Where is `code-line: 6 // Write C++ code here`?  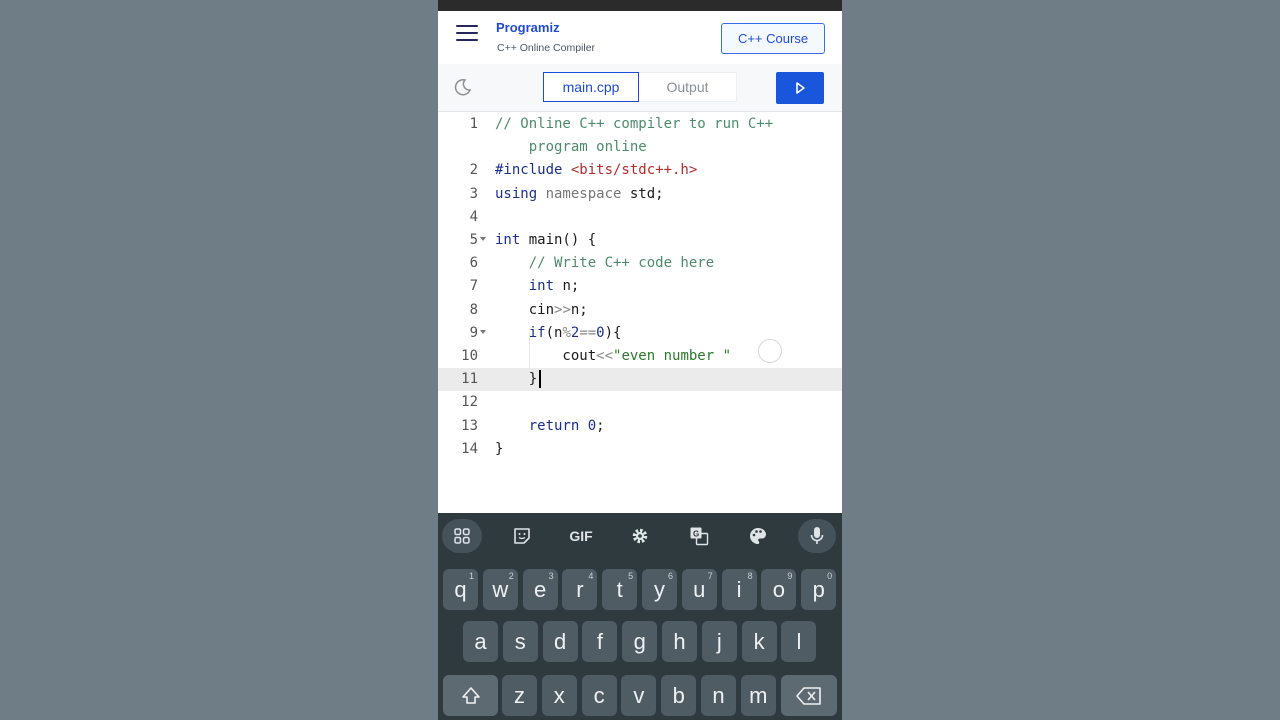
code-line: 6 // Write C++ code here is located at coordinates (640, 263).